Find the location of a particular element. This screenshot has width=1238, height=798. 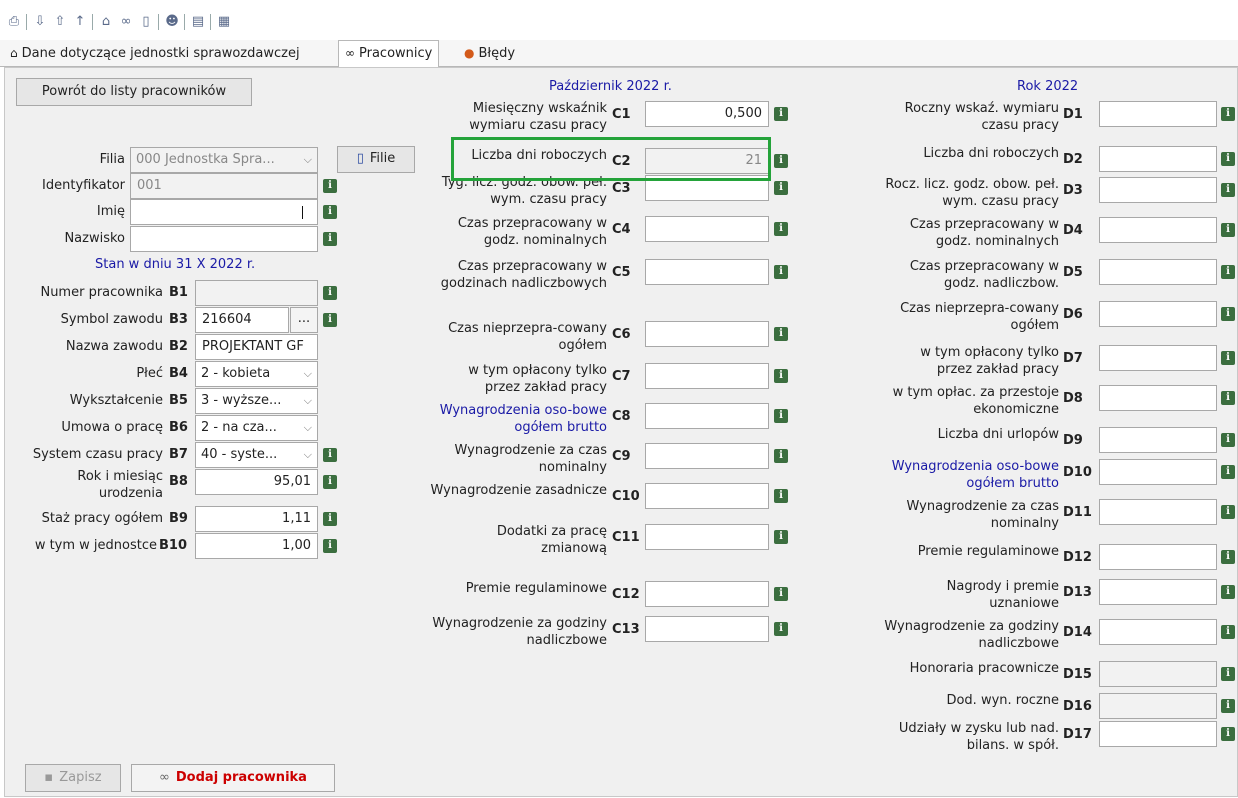

d17-field is located at coordinates (1158, 734).